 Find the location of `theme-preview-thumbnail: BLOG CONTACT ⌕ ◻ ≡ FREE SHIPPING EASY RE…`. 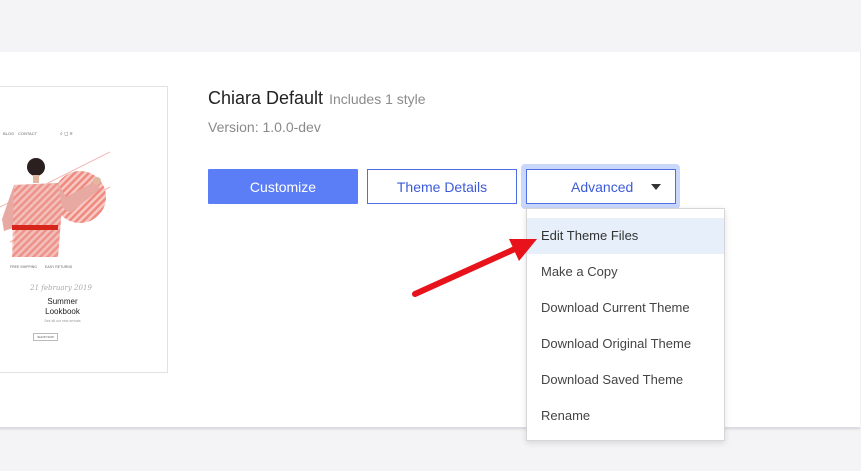

theme-preview-thumbnail: BLOG CONTACT ⌕ ◻ ≡ FREE SHIPPING EASY RE… is located at coordinates (84, 229).